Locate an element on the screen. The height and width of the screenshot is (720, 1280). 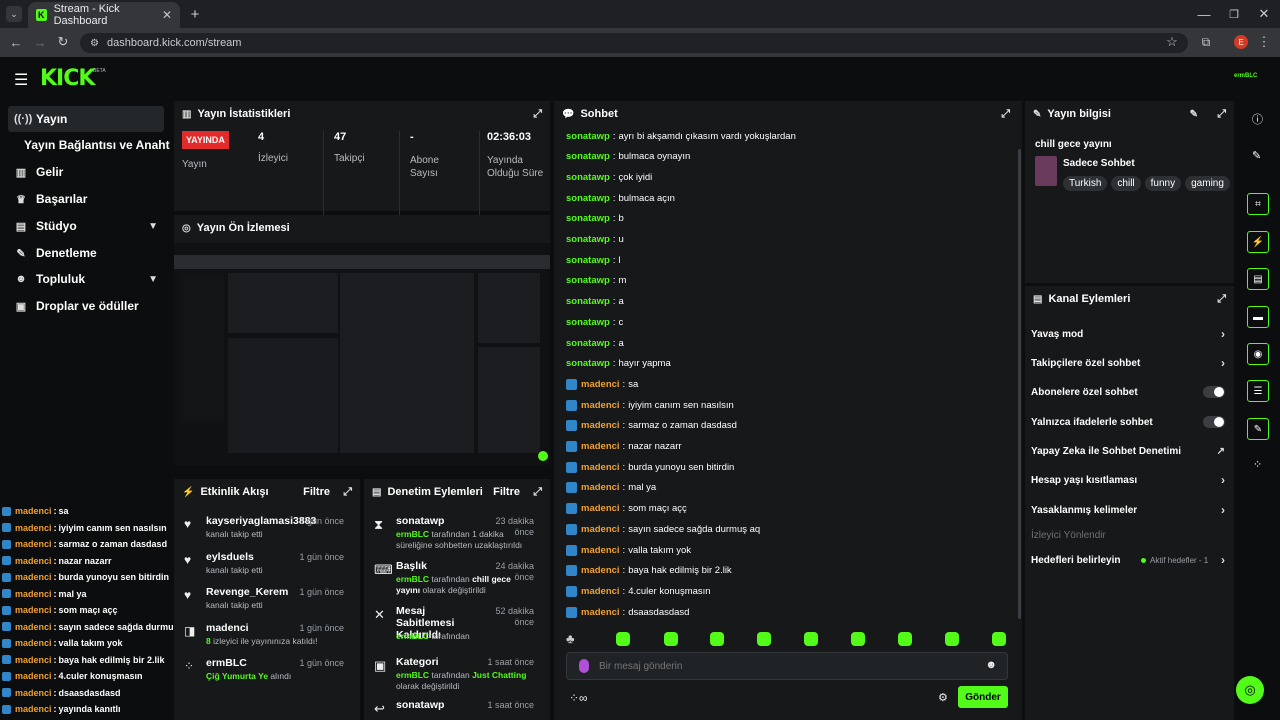
chat-message: sonatawp: l is located at coordinates (593, 260).